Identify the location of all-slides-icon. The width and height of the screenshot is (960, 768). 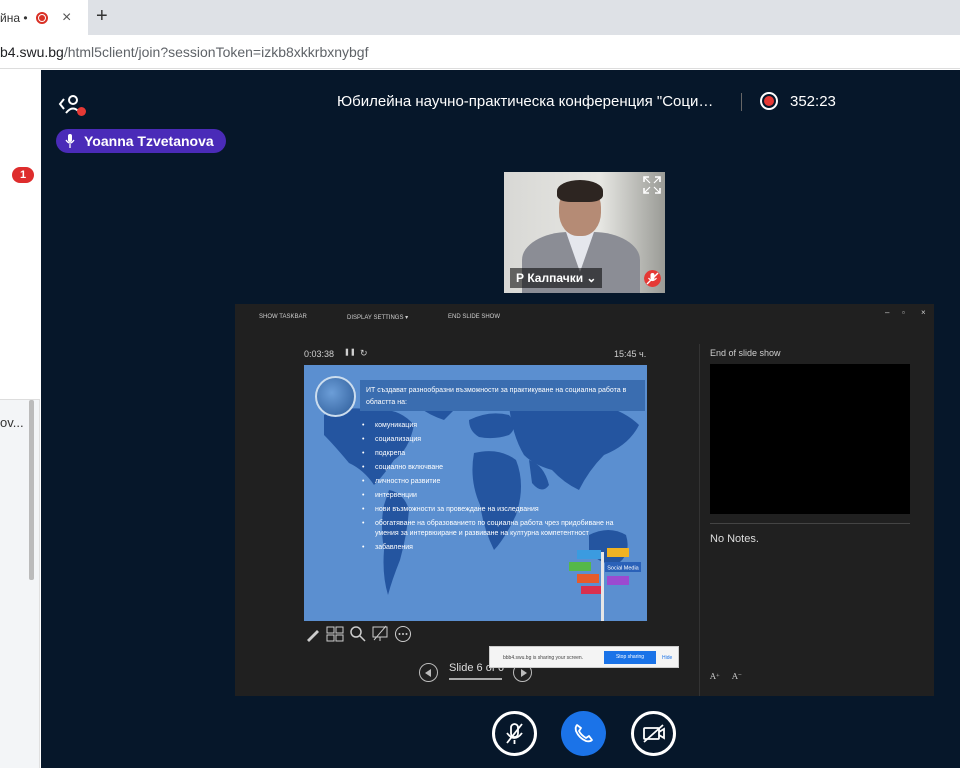
(335, 634).